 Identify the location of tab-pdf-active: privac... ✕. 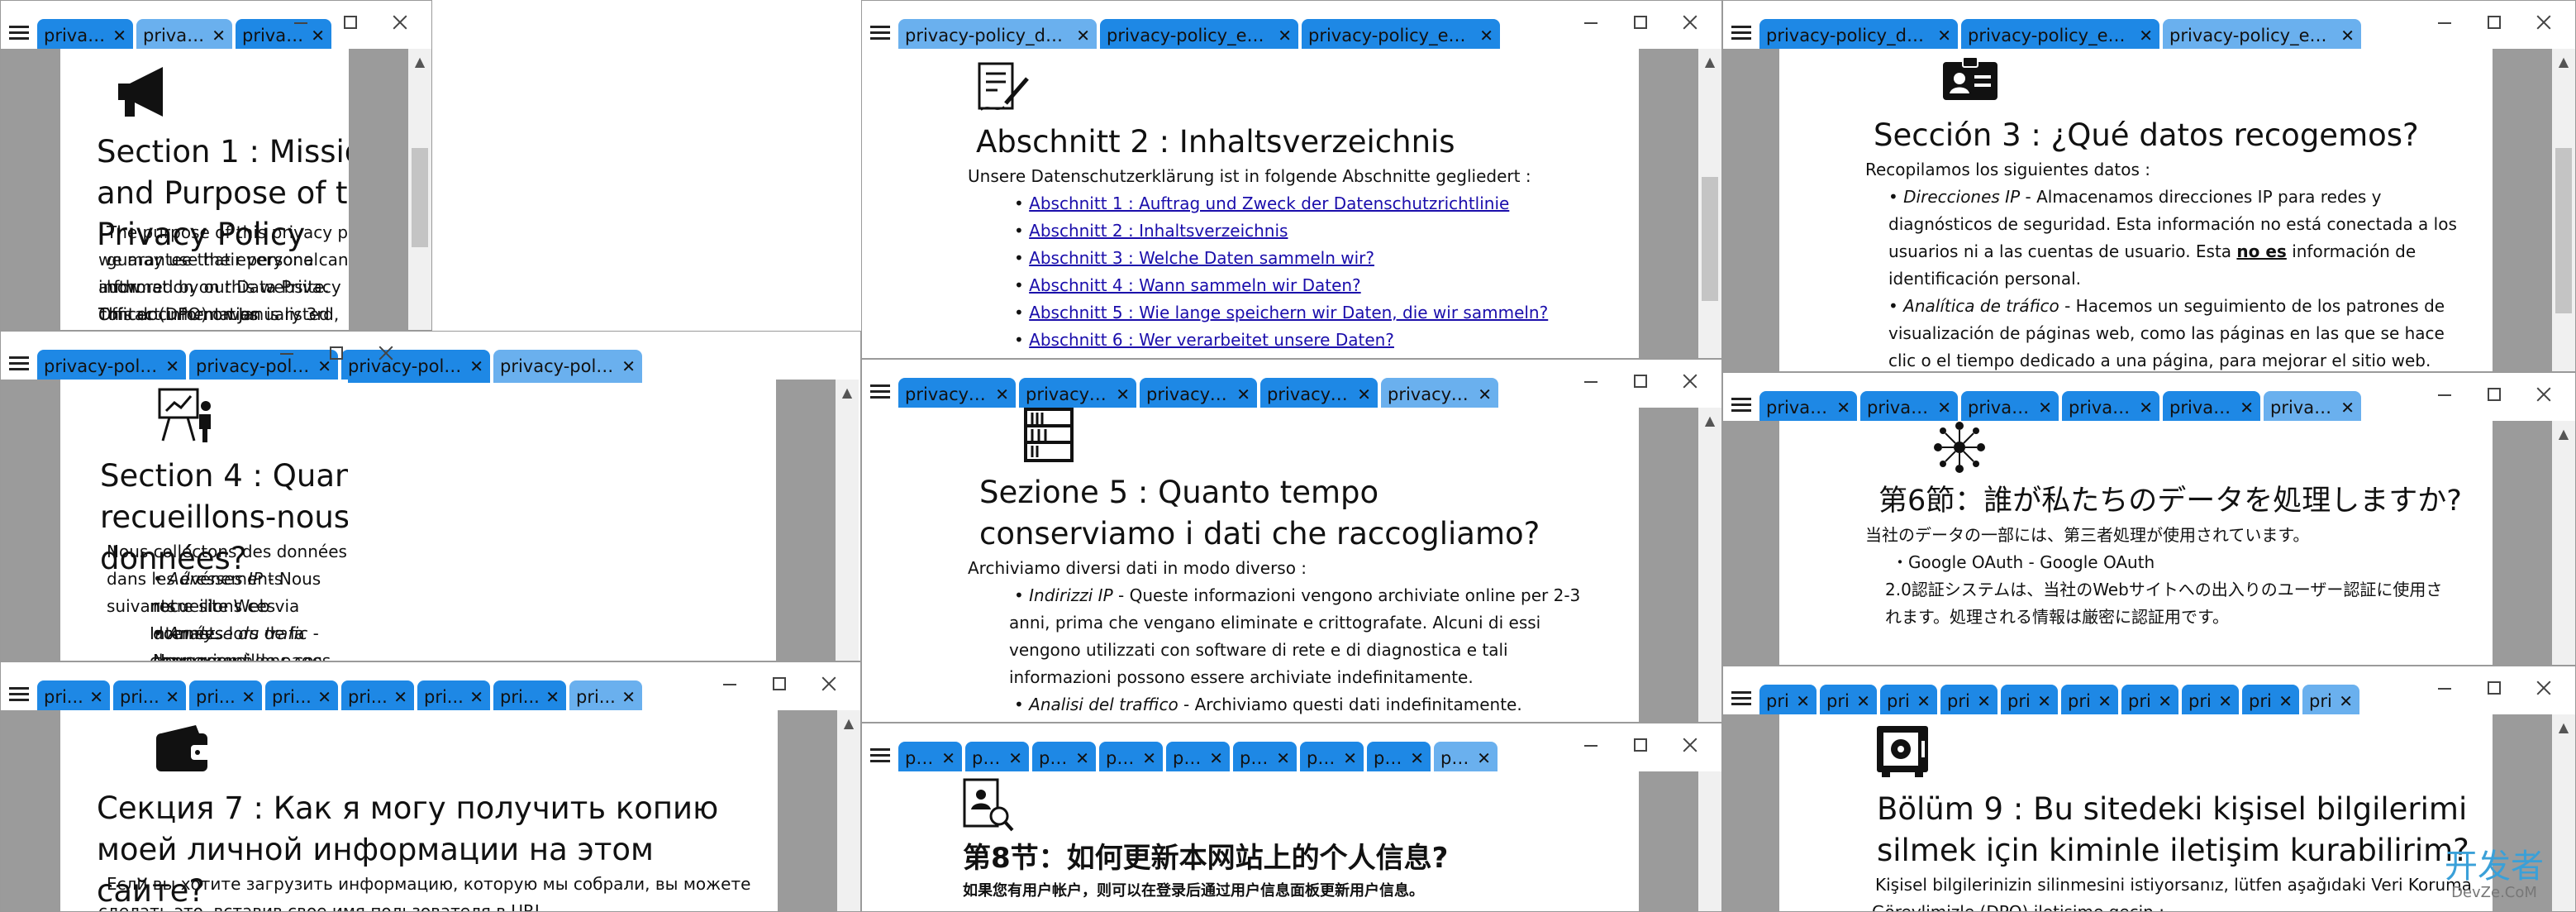
(2313, 407).